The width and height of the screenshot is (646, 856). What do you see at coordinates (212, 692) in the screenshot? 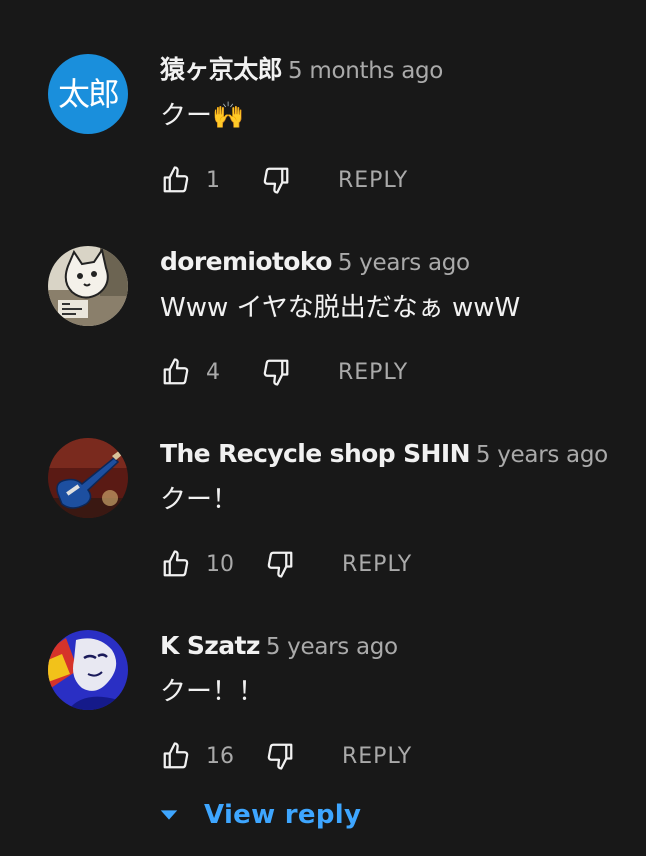
I see `comment-text: クー！！` at bounding box center [212, 692].